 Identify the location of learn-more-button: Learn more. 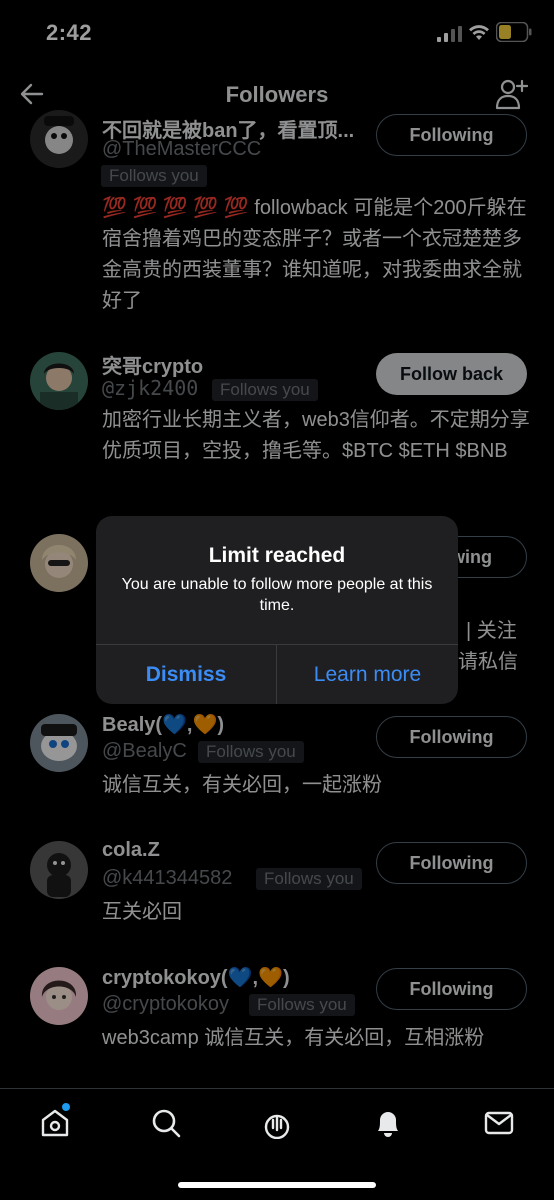
(367, 674).